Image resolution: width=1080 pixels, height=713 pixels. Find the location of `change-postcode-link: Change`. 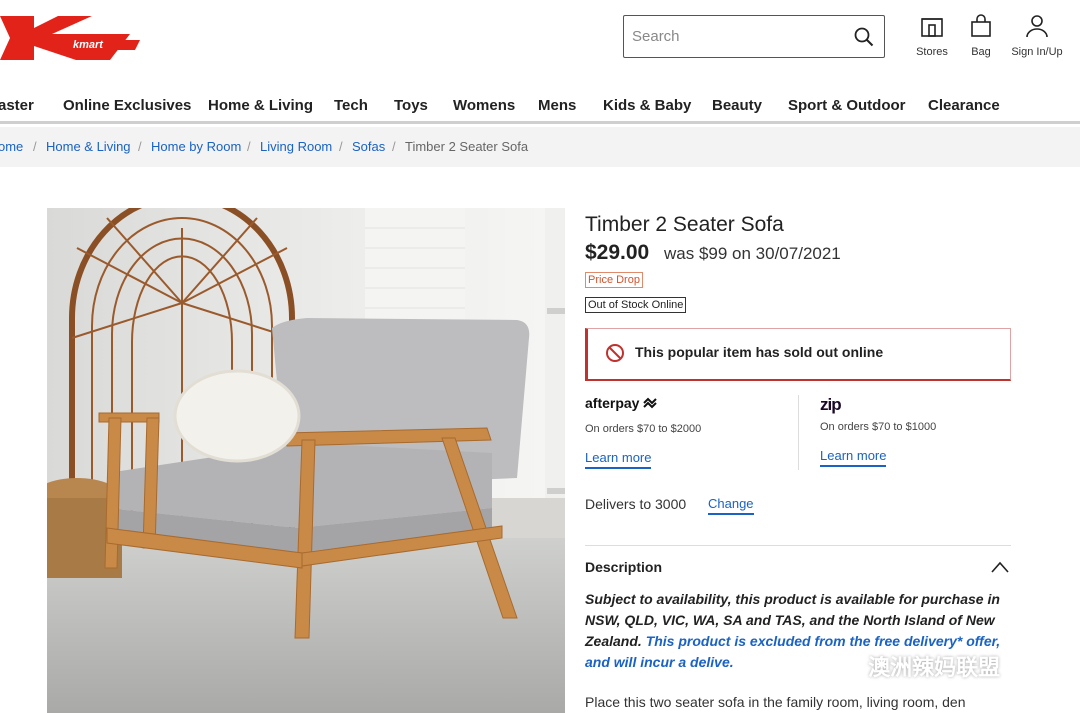

change-postcode-link: Change is located at coordinates (731, 505).